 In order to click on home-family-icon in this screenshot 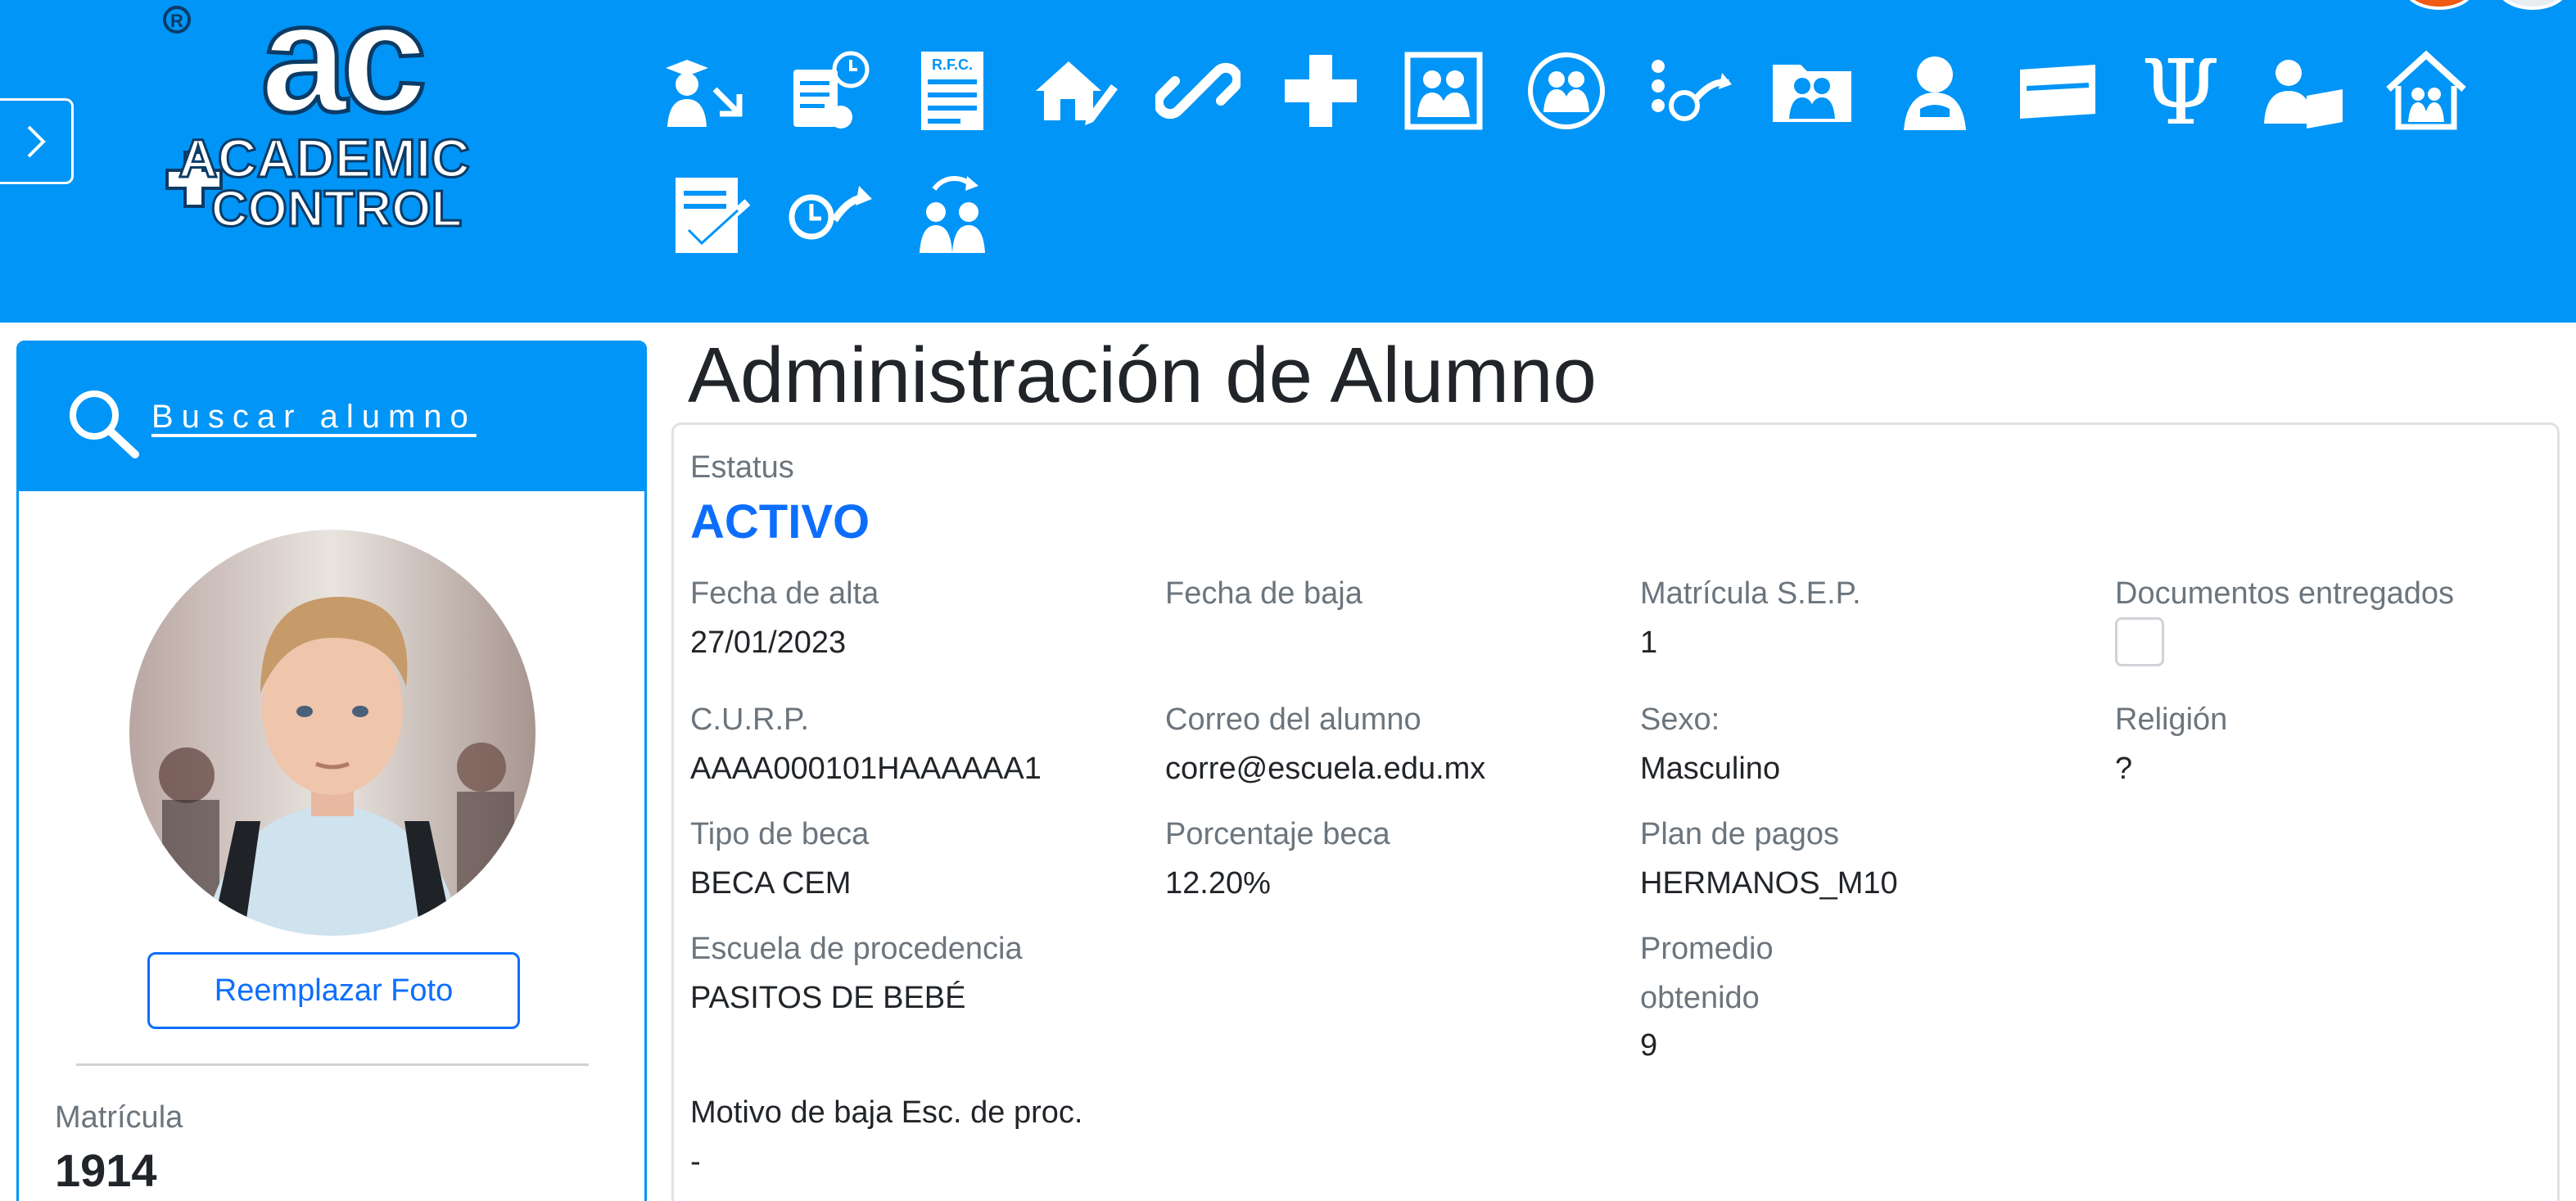, I will do `click(2426, 91)`.